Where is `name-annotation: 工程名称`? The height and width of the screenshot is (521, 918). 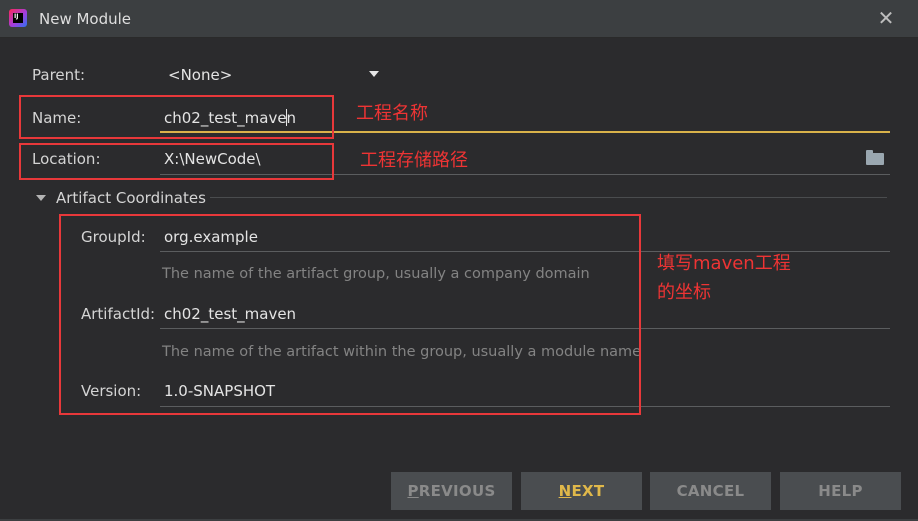 name-annotation: 工程名称 is located at coordinates (392, 113).